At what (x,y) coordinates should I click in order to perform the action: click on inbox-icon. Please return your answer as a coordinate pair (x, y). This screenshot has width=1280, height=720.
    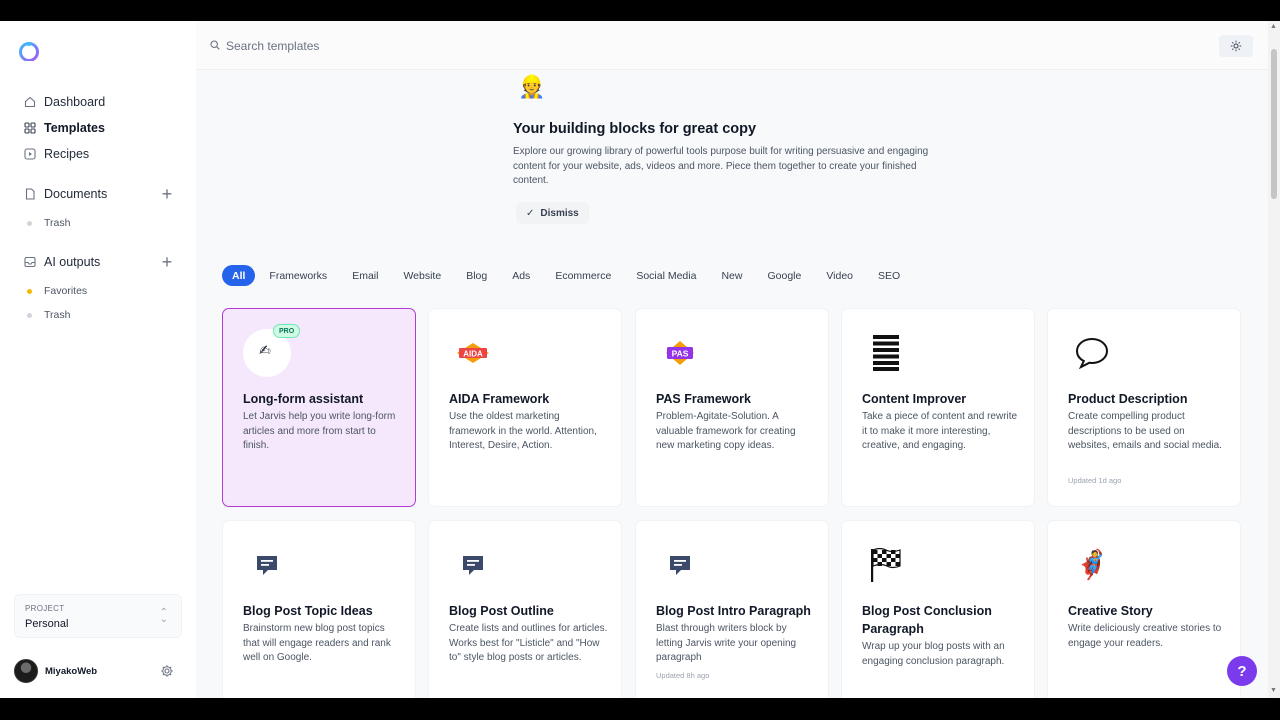
    Looking at the image, I should click on (29, 262).